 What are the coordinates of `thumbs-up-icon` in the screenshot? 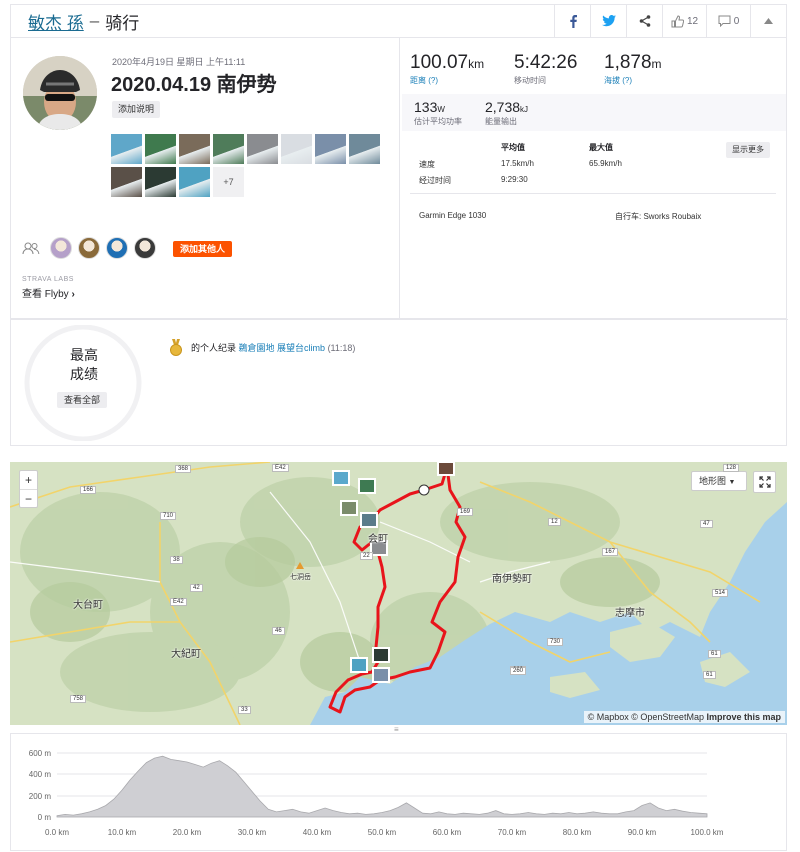 It's located at (677, 20).